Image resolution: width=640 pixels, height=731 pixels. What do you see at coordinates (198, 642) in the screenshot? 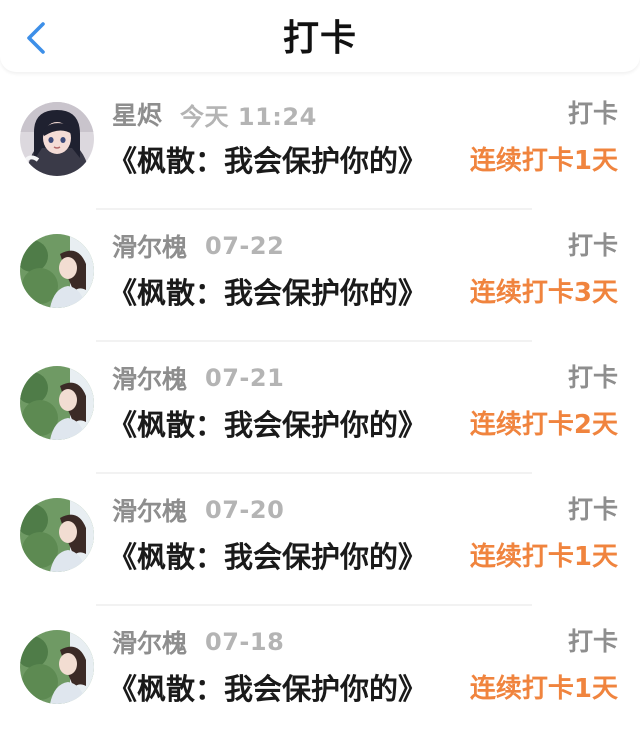
I see `record-meta: 滑尔槐 07-18` at bounding box center [198, 642].